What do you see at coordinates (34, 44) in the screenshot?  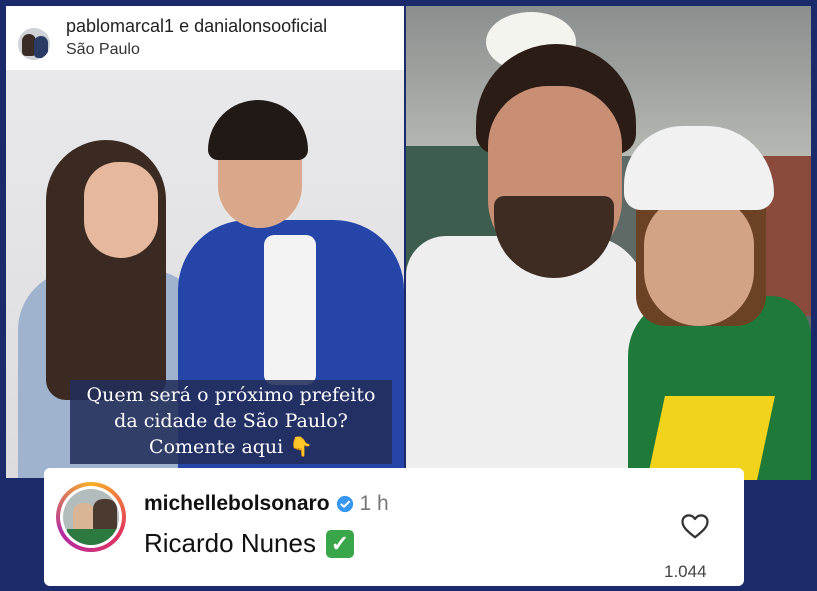 I see `story-avatar` at bounding box center [34, 44].